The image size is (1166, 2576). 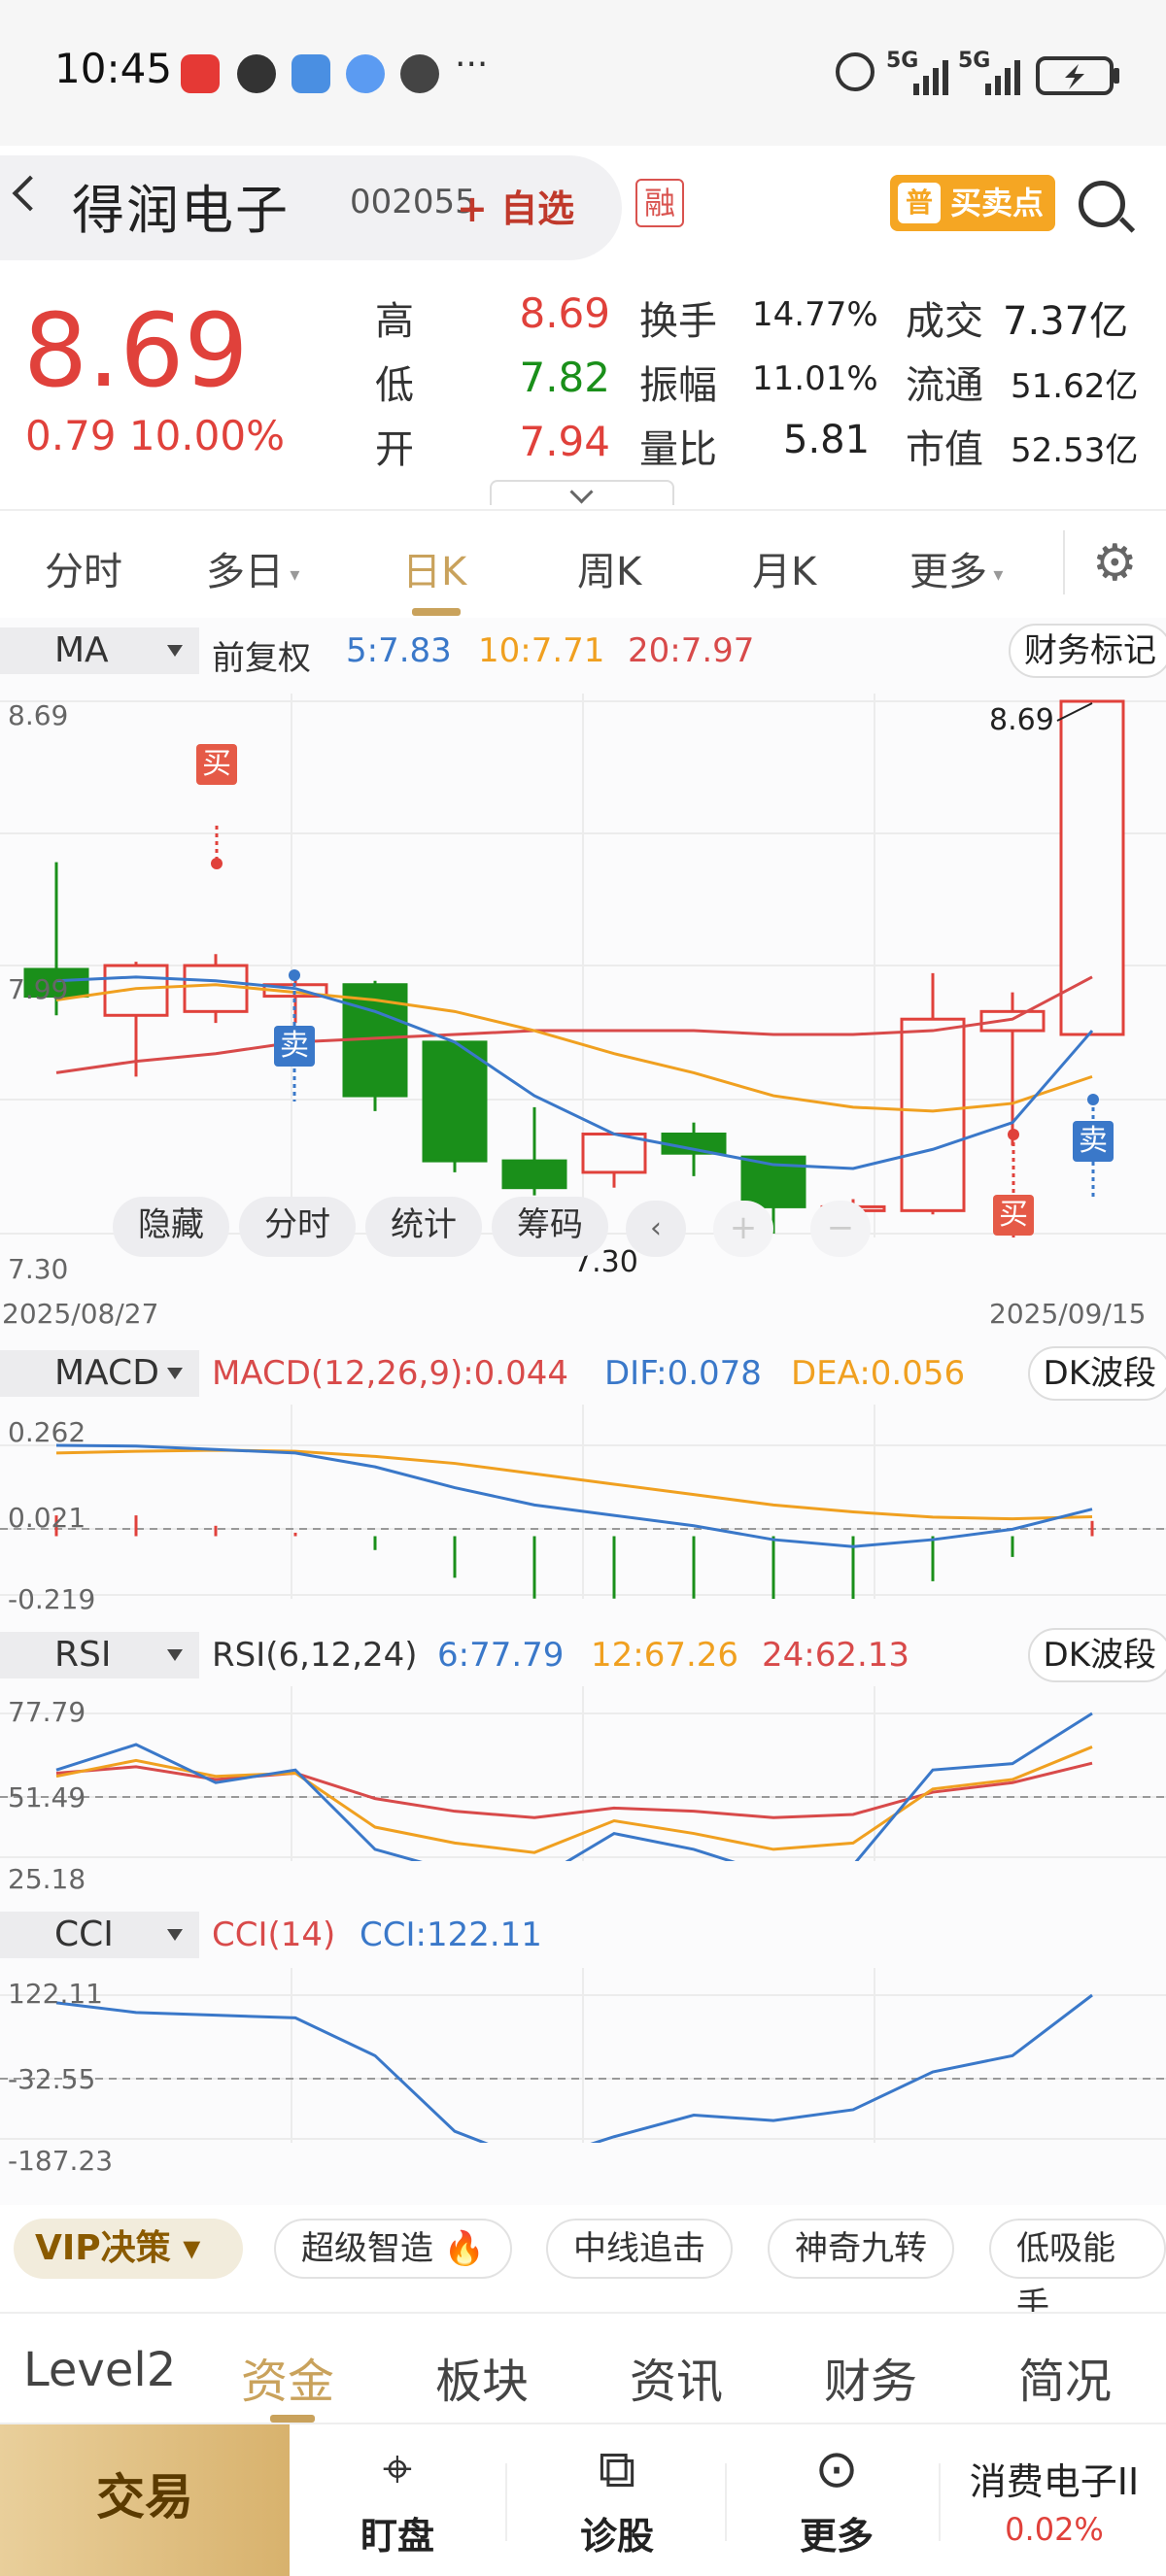 What do you see at coordinates (1115, 563) in the screenshot?
I see `gear-icon: ⚙` at bounding box center [1115, 563].